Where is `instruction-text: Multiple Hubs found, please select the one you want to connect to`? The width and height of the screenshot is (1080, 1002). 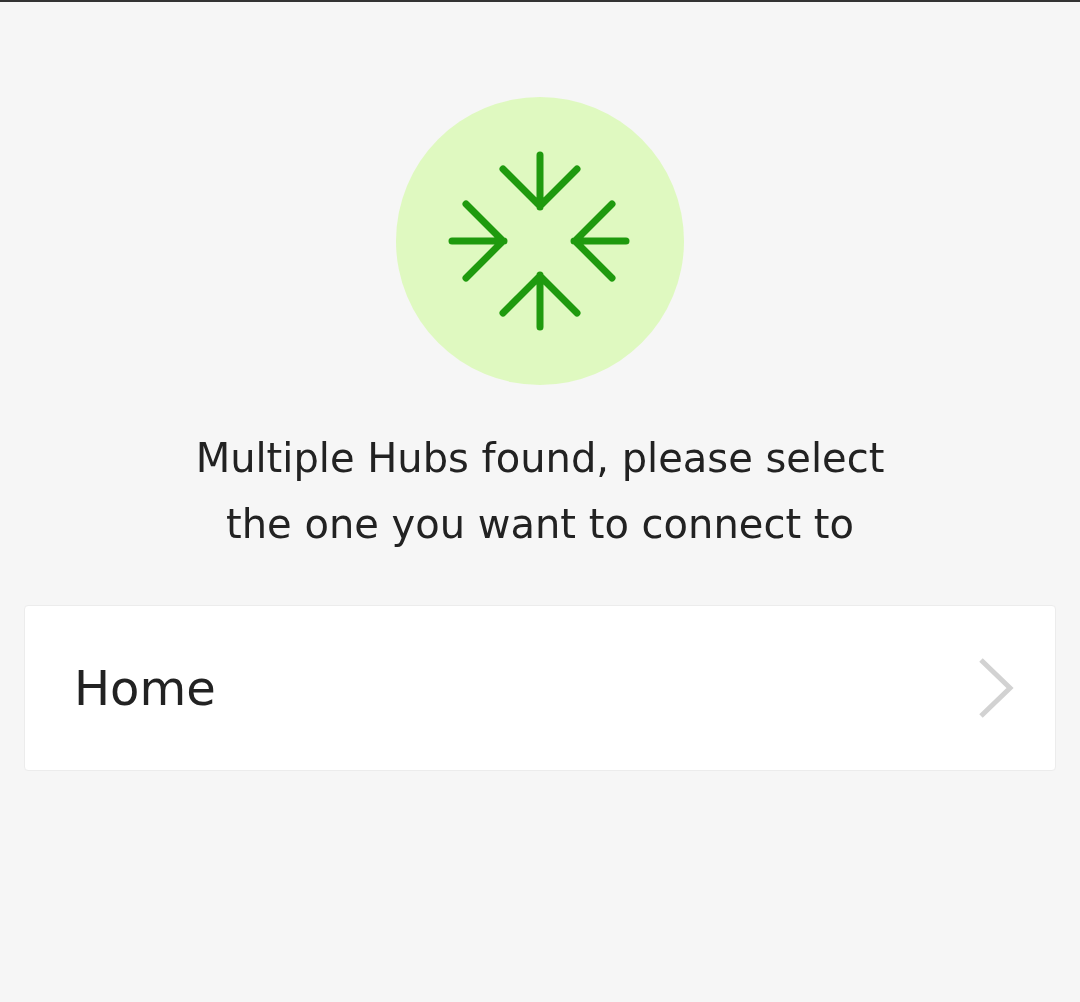
instruction-text: Multiple Hubs found, please select the one you want to connect to is located at coordinates (540, 491).